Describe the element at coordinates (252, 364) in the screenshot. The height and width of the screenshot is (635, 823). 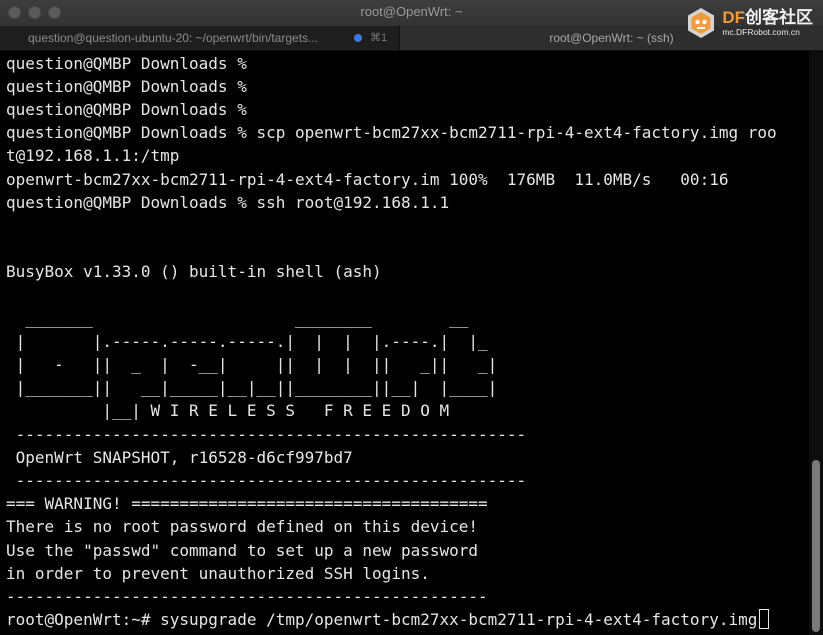
I see `ascii-logo-line: | - || _ | -__| || | | || _|| _|` at that location.